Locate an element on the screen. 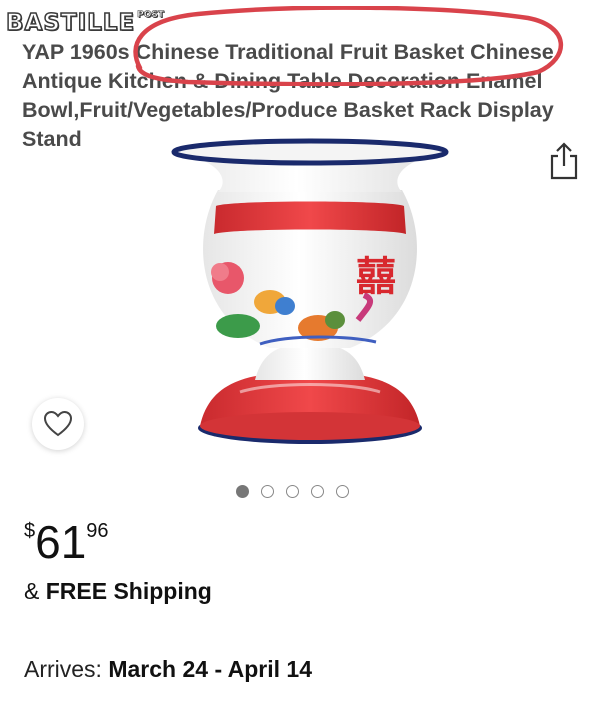  carousel-indicator is located at coordinates (292, 491).